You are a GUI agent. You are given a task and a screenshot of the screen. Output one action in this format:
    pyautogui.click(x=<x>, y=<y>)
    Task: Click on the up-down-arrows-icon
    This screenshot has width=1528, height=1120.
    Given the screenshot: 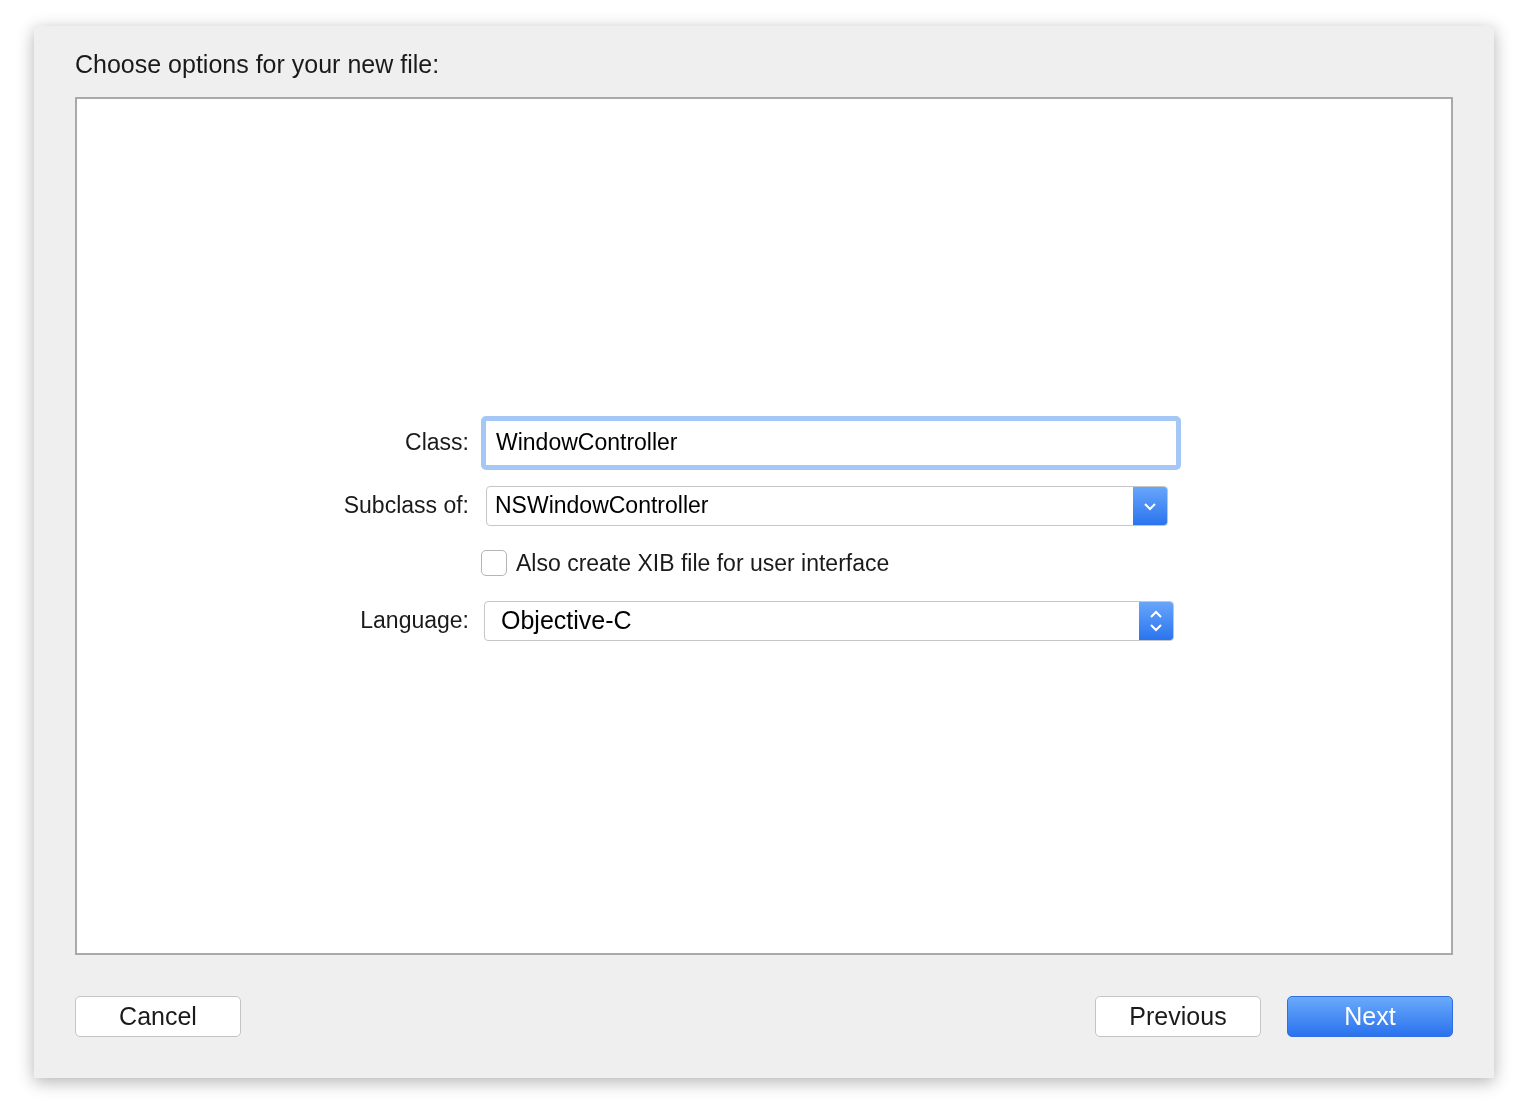 What is the action you would take?
    pyautogui.click(x=1156, y=620)
    